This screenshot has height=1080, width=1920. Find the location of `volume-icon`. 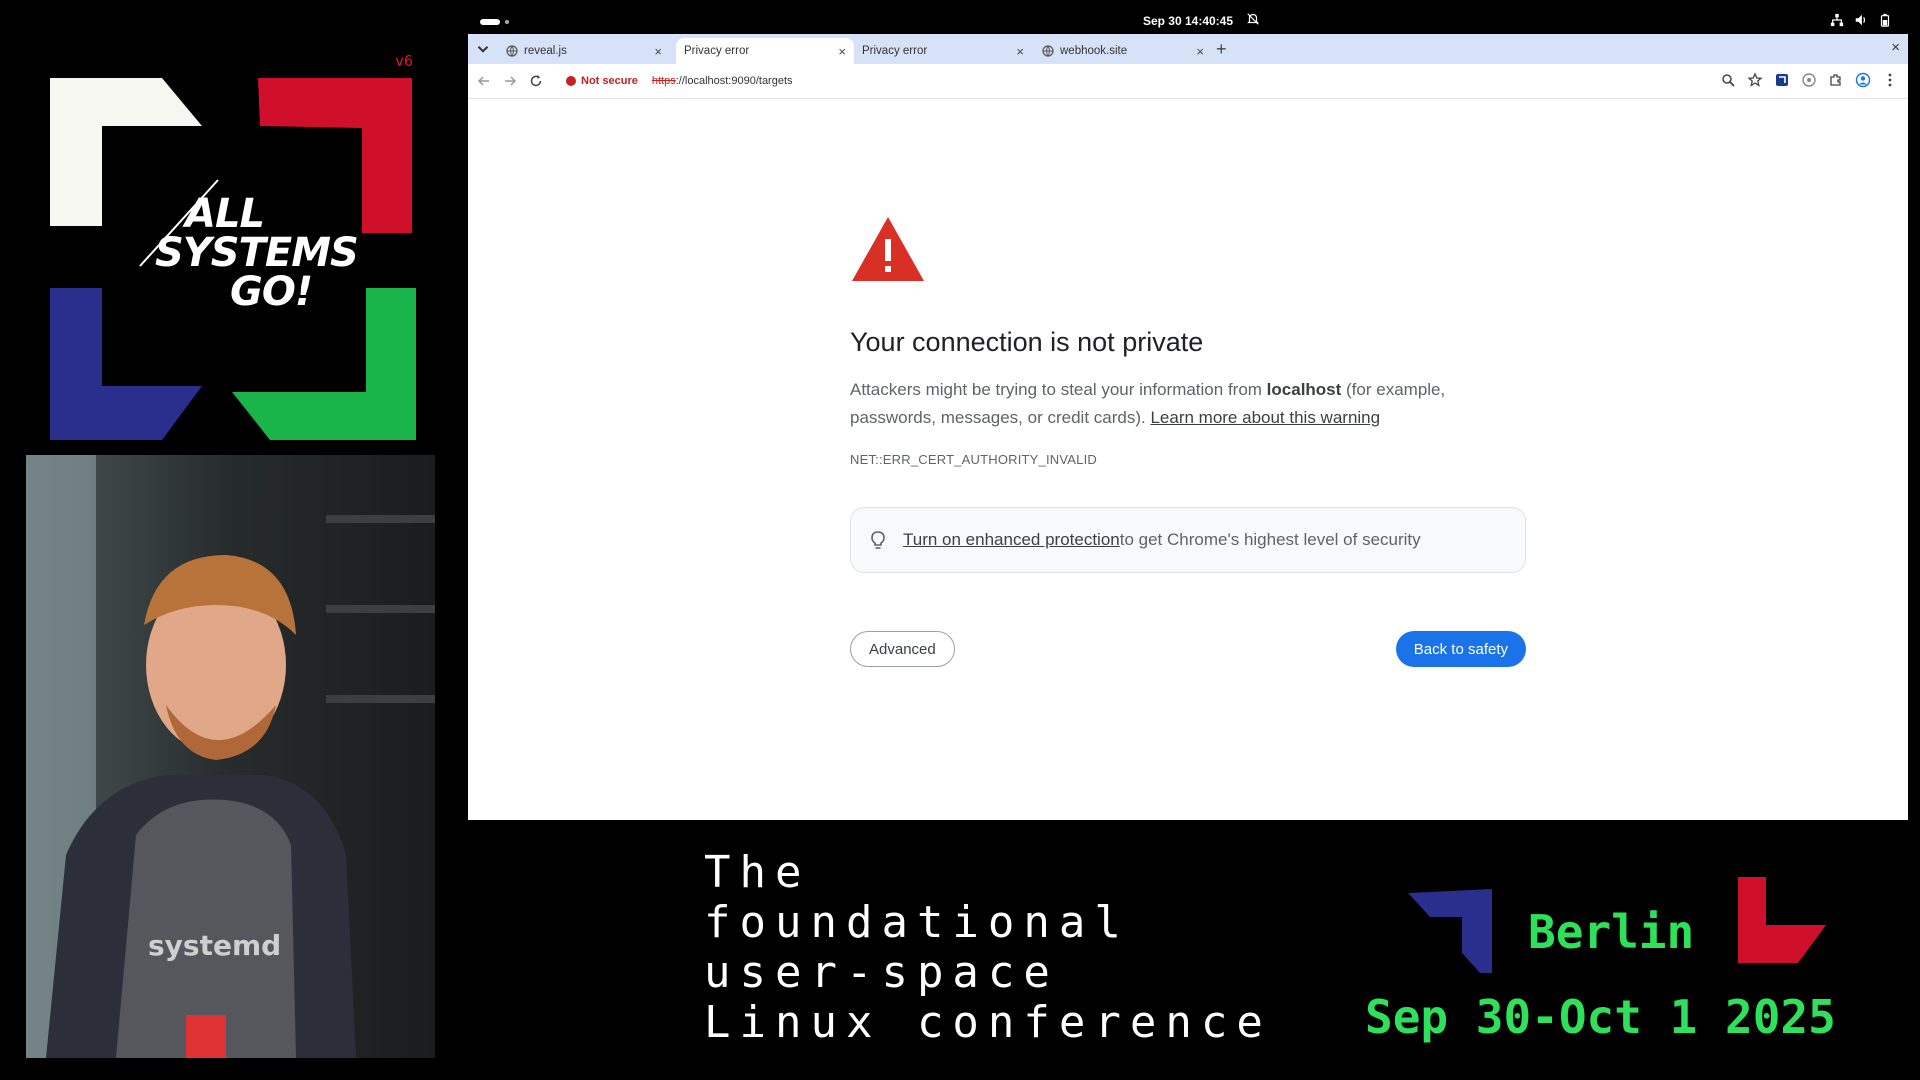

volume-icon is located at coordinates (1860, 20).